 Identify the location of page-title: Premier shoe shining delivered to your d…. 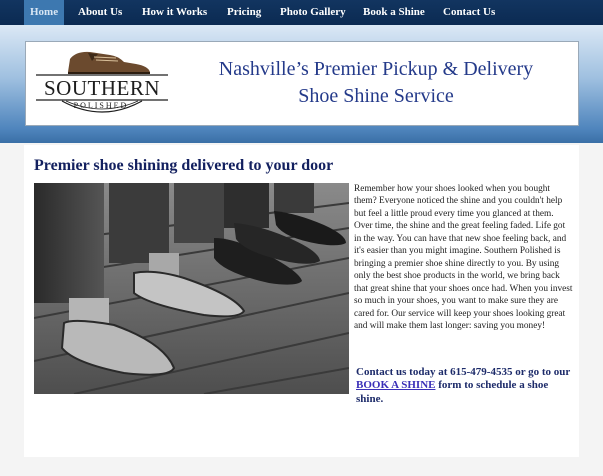
(184, 165).